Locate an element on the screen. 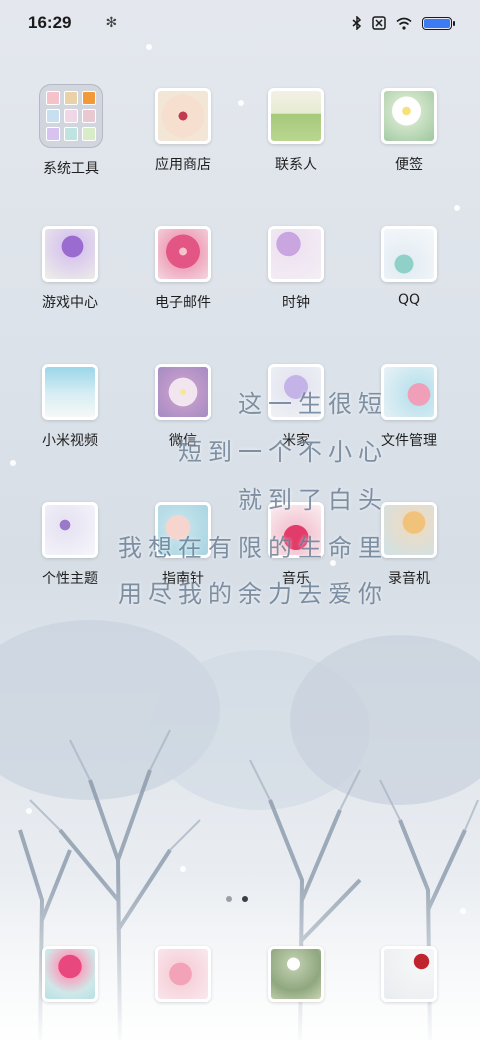 This screenshot has height=1040, width=480. pink-tulip-photo-icon is located at coordinates (183, 974).